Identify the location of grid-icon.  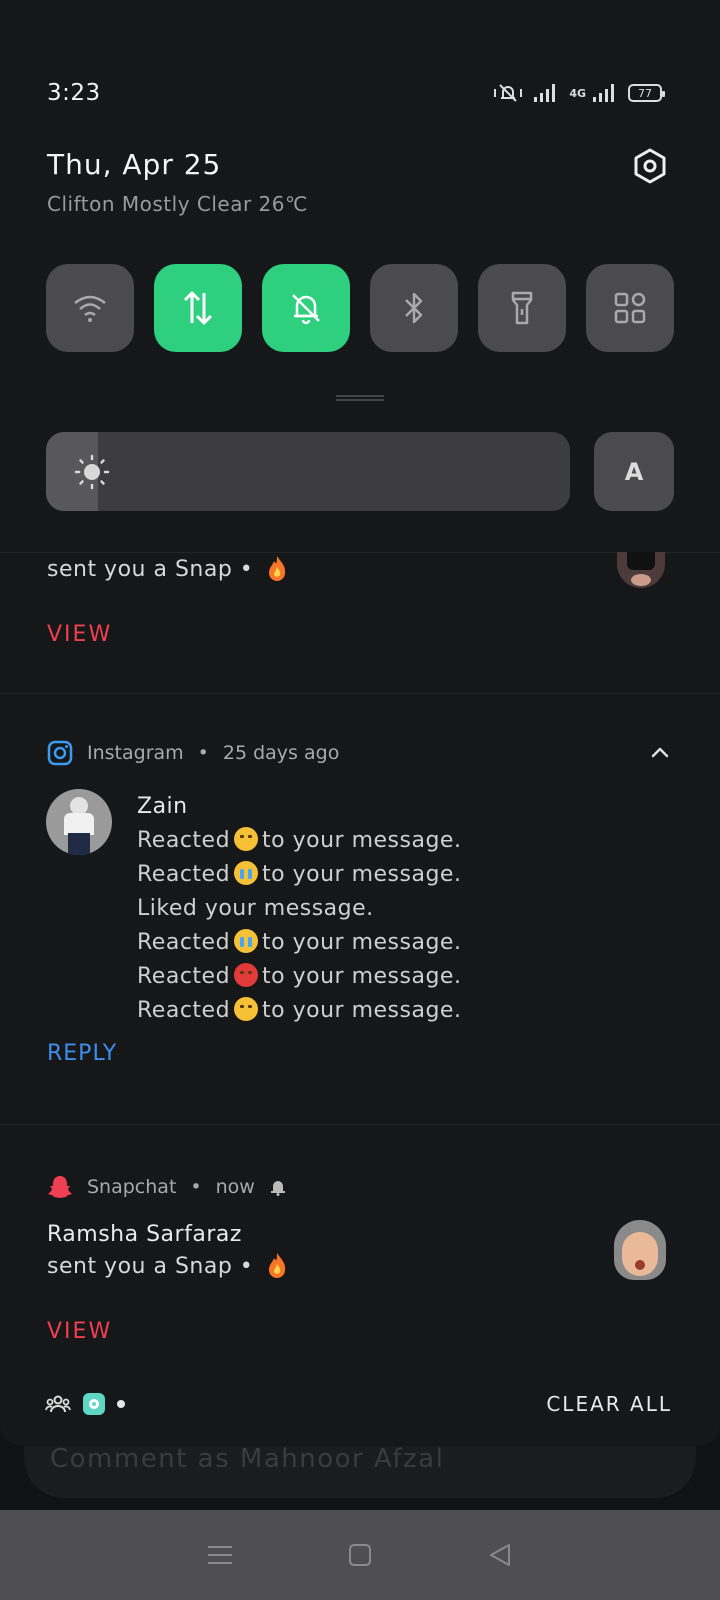
(630, 308).